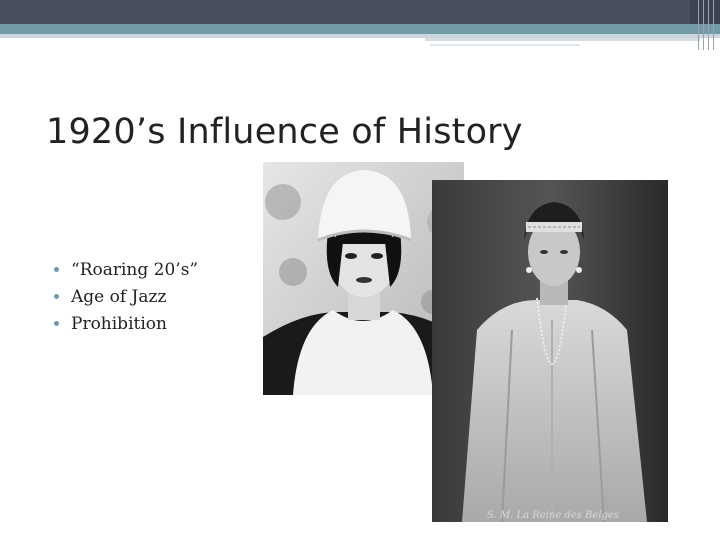 The image size is (720, 540). What do you see at coordinates (119, 323) in the screenshot?
I see `bullet-text: Prohibition` at bounding box center [119, 323].